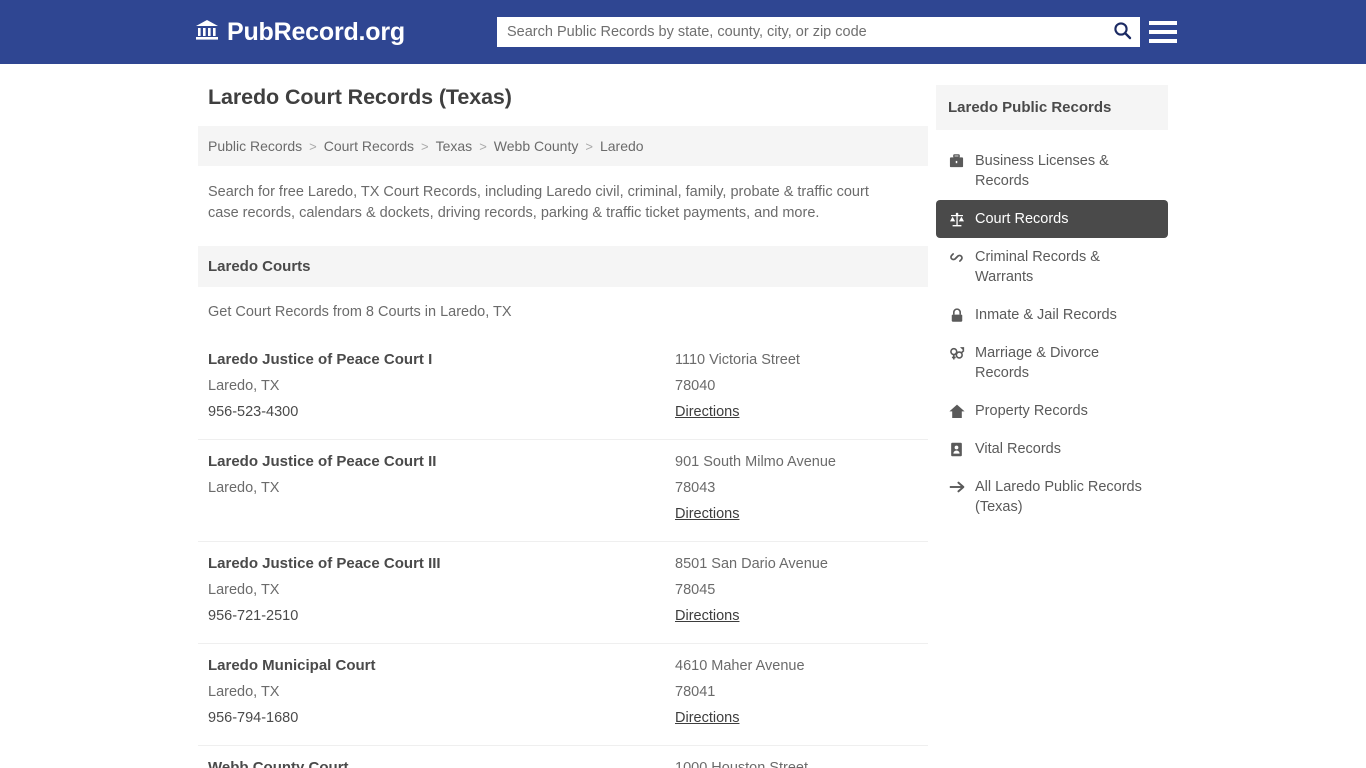 Image resolution: width=1366 pixels, height=768 pixels. What do you see at coordinates (956, 449) in the screenshot?
I see `id-card-icon` at bounding box center [956, 449].